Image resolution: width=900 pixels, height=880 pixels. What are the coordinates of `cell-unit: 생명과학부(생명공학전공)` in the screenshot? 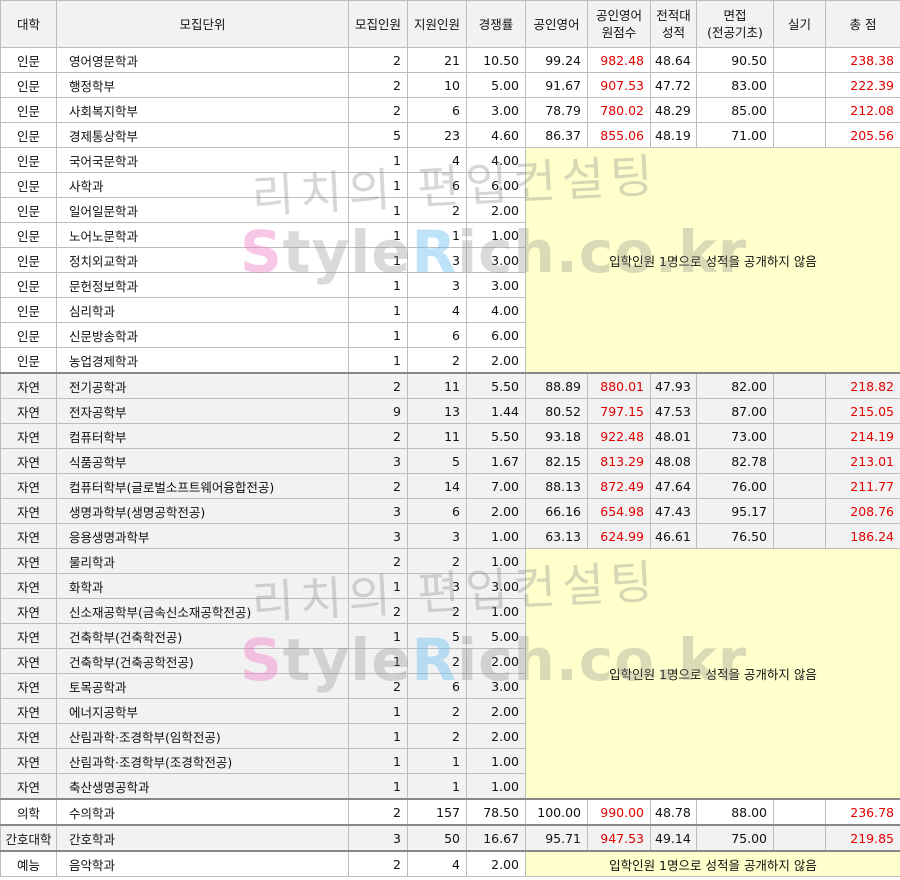 It's located at (202, 511).